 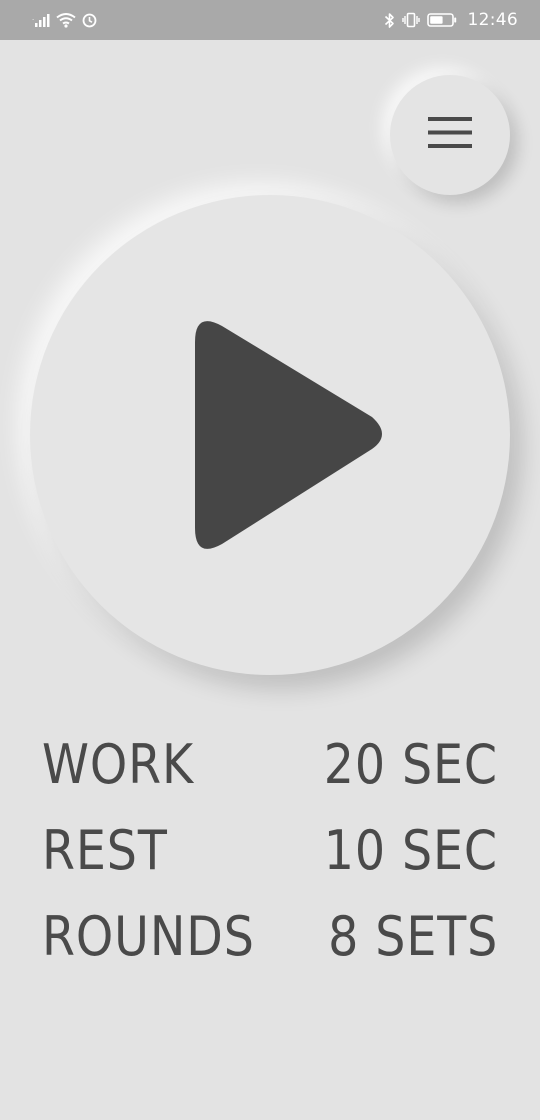 I want to click on hamburger-menu-icon, so click(x=450, y=135).